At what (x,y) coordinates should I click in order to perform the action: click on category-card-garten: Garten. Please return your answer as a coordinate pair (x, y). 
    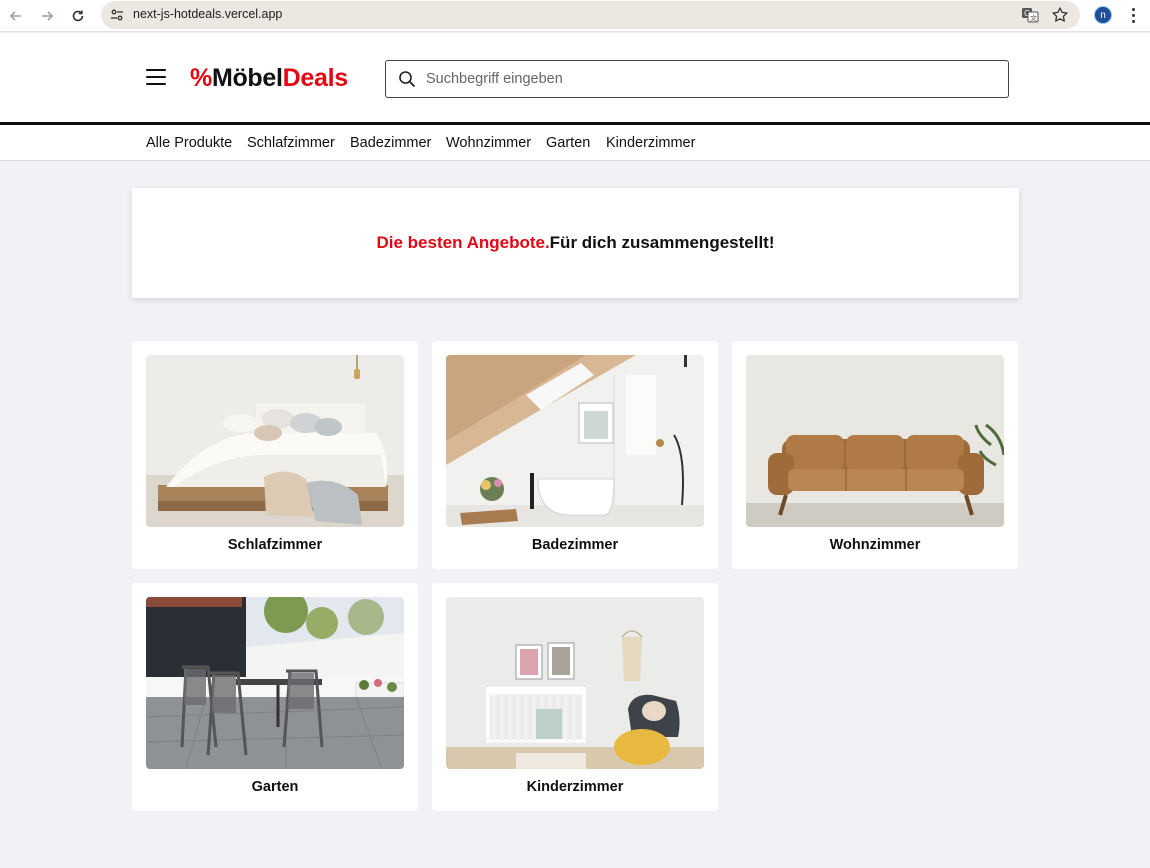
    Looking at the image, I should click on (275, 697).